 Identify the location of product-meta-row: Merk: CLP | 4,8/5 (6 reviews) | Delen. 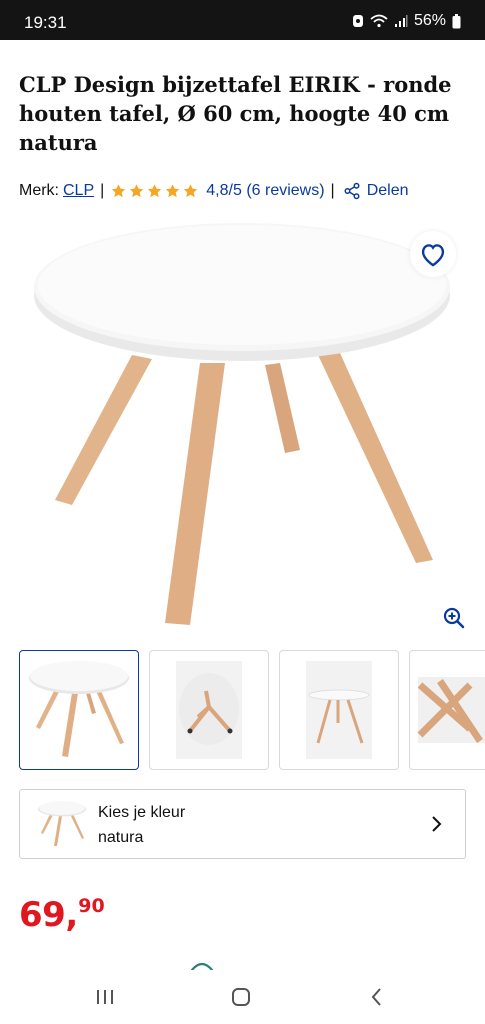
(214, 191).